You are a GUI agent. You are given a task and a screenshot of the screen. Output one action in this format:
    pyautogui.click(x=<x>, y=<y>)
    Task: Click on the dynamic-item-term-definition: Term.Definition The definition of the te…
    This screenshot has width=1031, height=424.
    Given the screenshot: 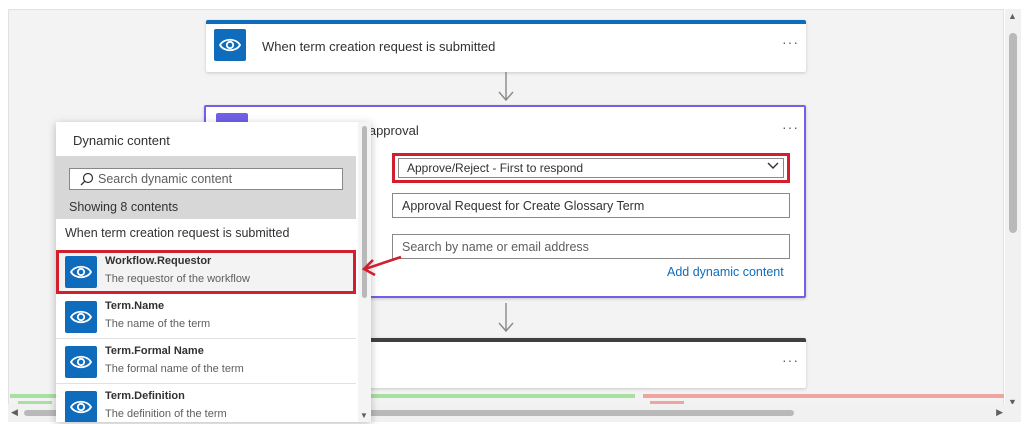 What is the action you would take?
    pyautogui.click(x=206, y=403)
    